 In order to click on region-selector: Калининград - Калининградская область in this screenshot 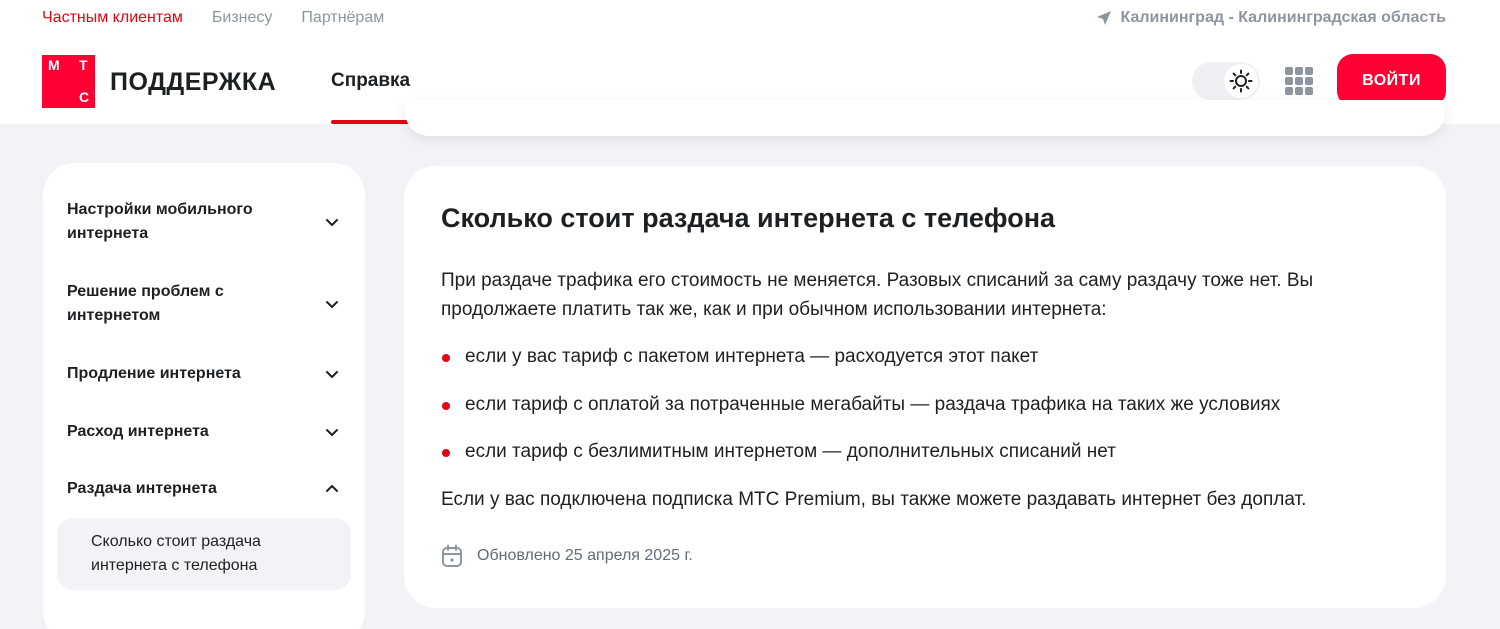, I will do `click(1271, 18)`.